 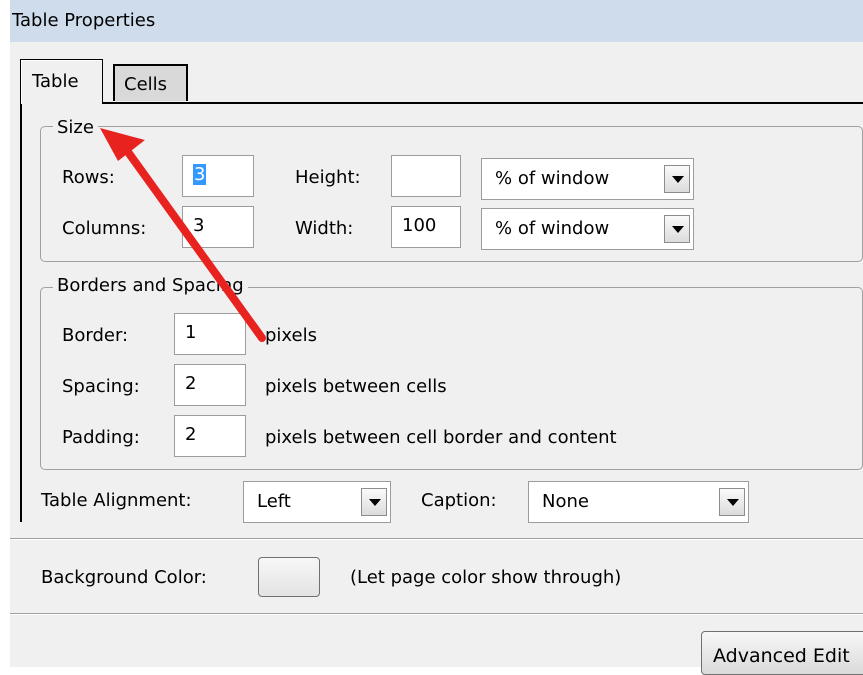 I want to click on background-color-note: (Let page color show through), so click(x=486, y=577).